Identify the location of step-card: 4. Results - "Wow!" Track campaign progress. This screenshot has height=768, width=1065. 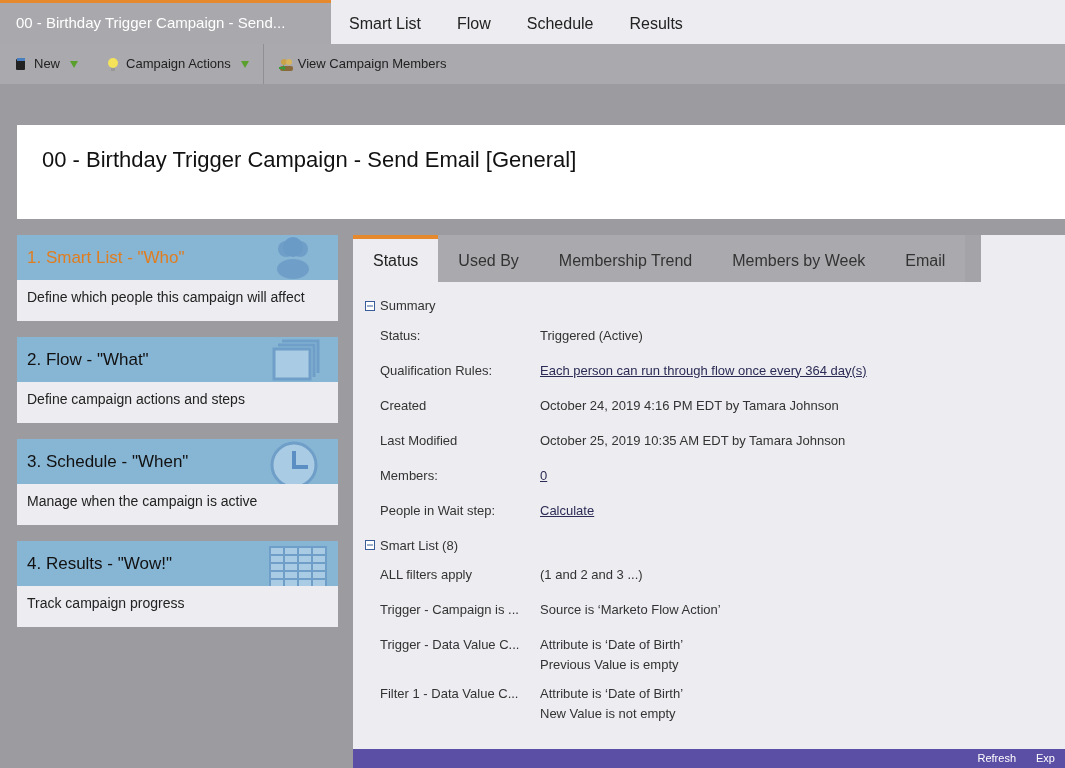
(177, 584).